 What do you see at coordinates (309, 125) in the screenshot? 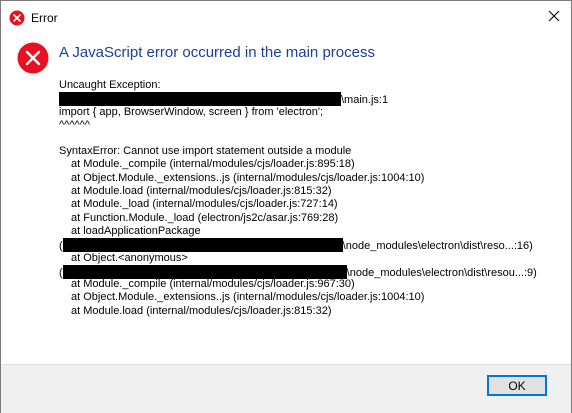
I see `message-line: ^^^^^^` at bounding box center [309, 125].